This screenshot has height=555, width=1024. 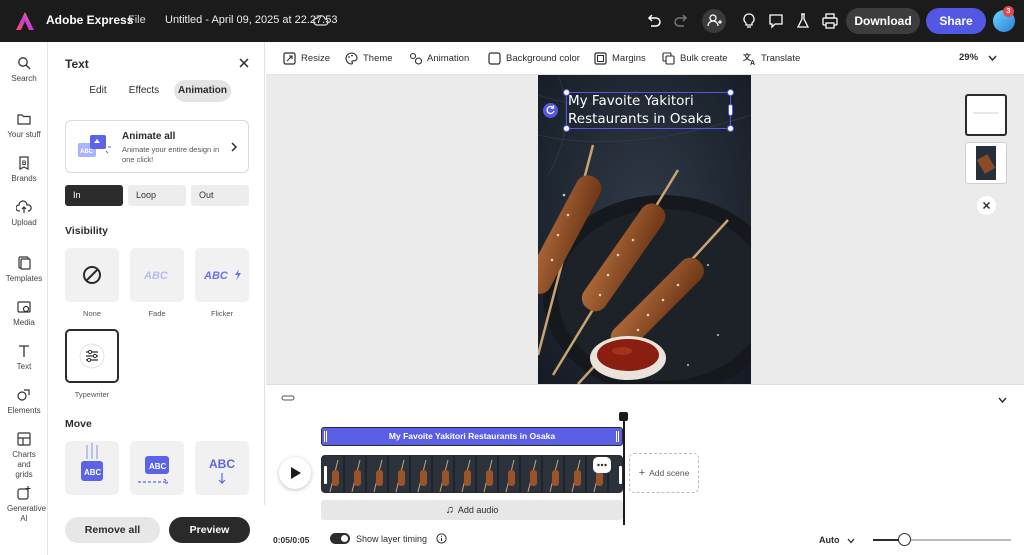 I want to click on animation-drop: ABC, so click(x=222, y=468).